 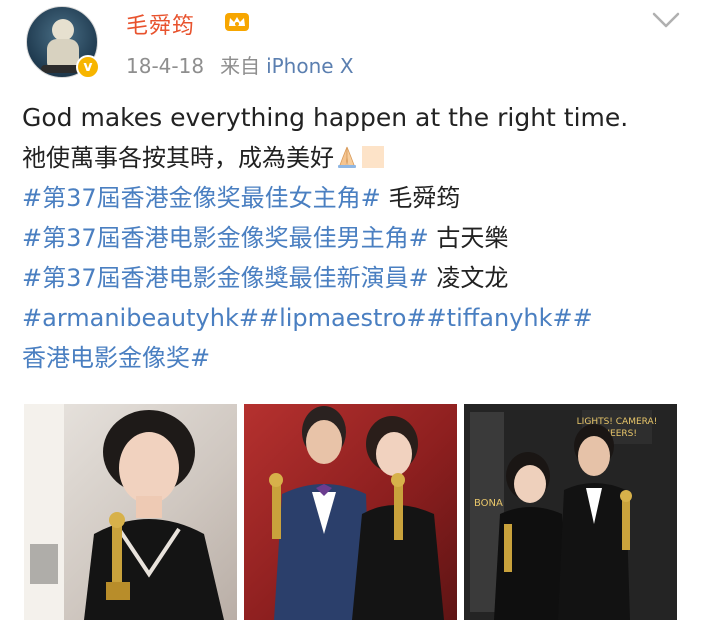 I want to click on post-text-chinese: 祂使萬事各按其時，成為美好, so click(x=178, y=158).